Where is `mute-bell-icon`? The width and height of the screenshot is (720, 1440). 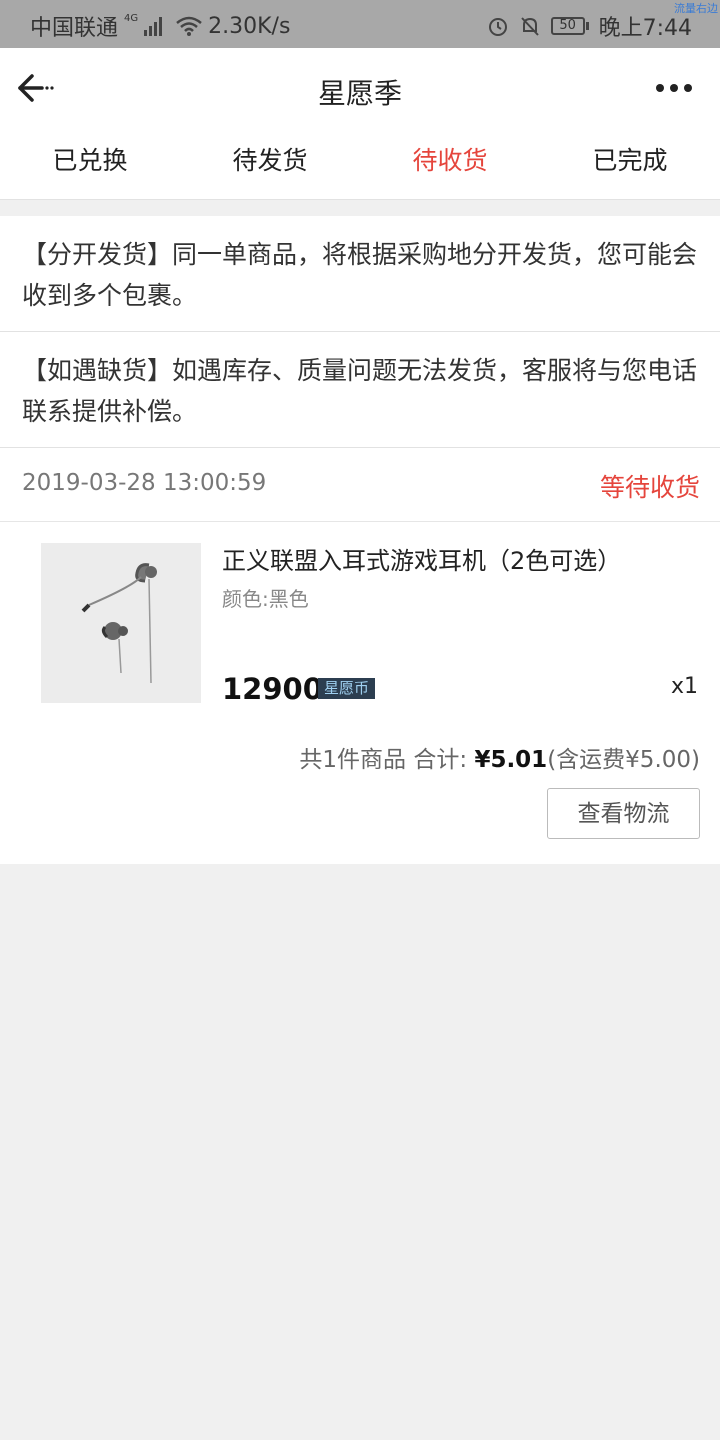 mute-bell-icon is located at coordinates (529, 26).